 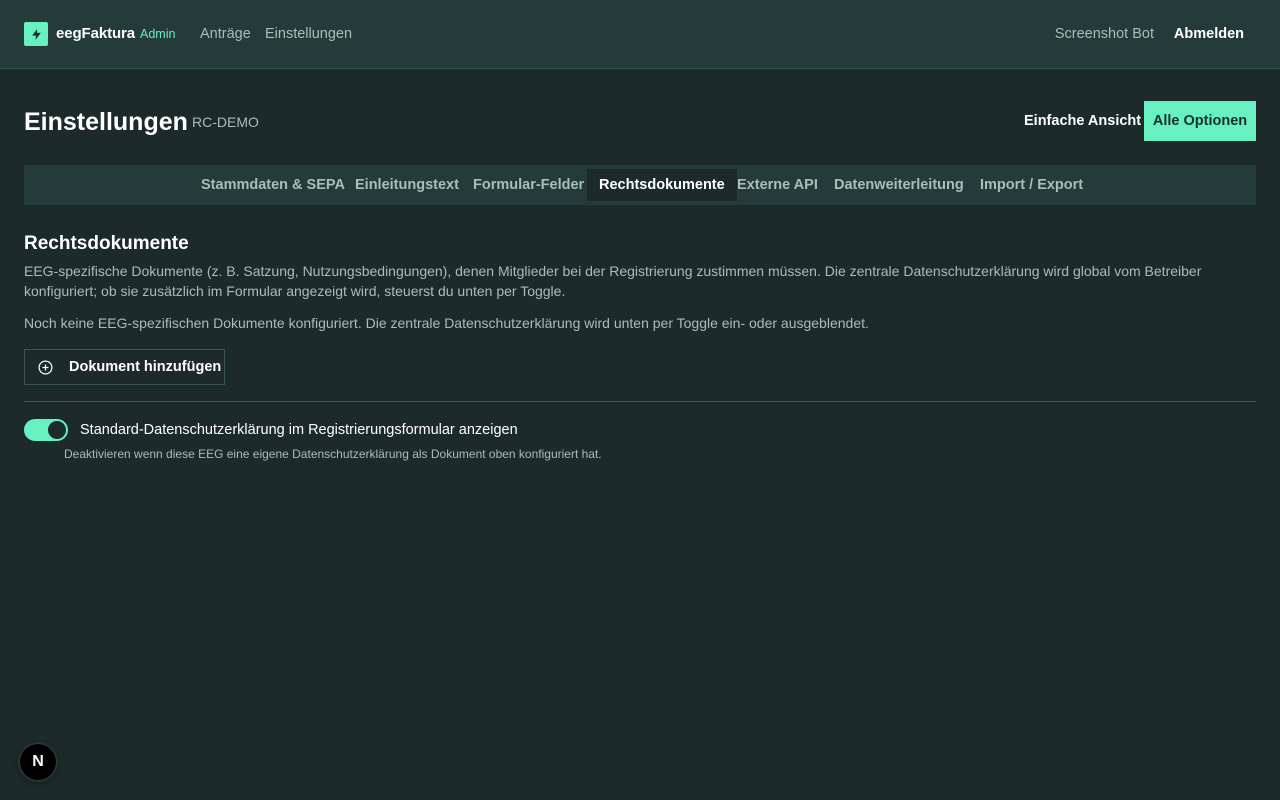 I want to click on tab-einleitungstext: Einleitungstext, so click(x=407, y=185).